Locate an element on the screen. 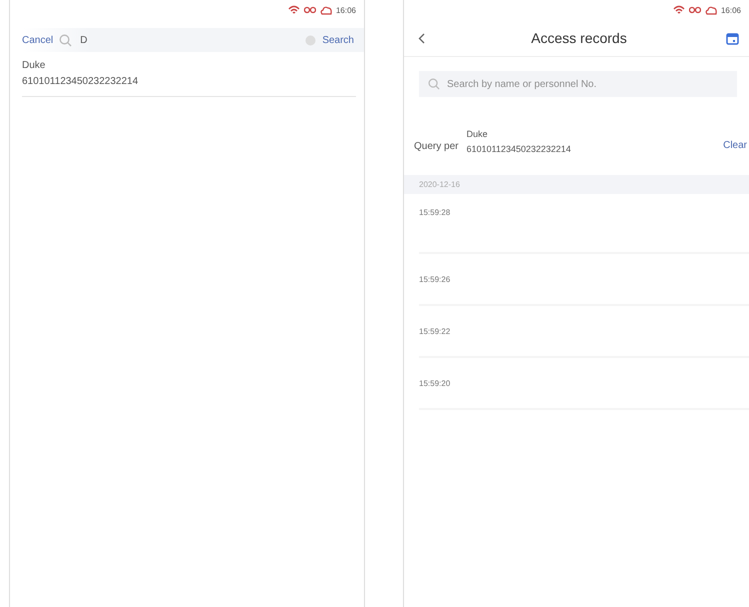 Image resolution: width=749 pixels, height=607 pixels. record-time: 15:59:28 is located at coordinates (584, 224).